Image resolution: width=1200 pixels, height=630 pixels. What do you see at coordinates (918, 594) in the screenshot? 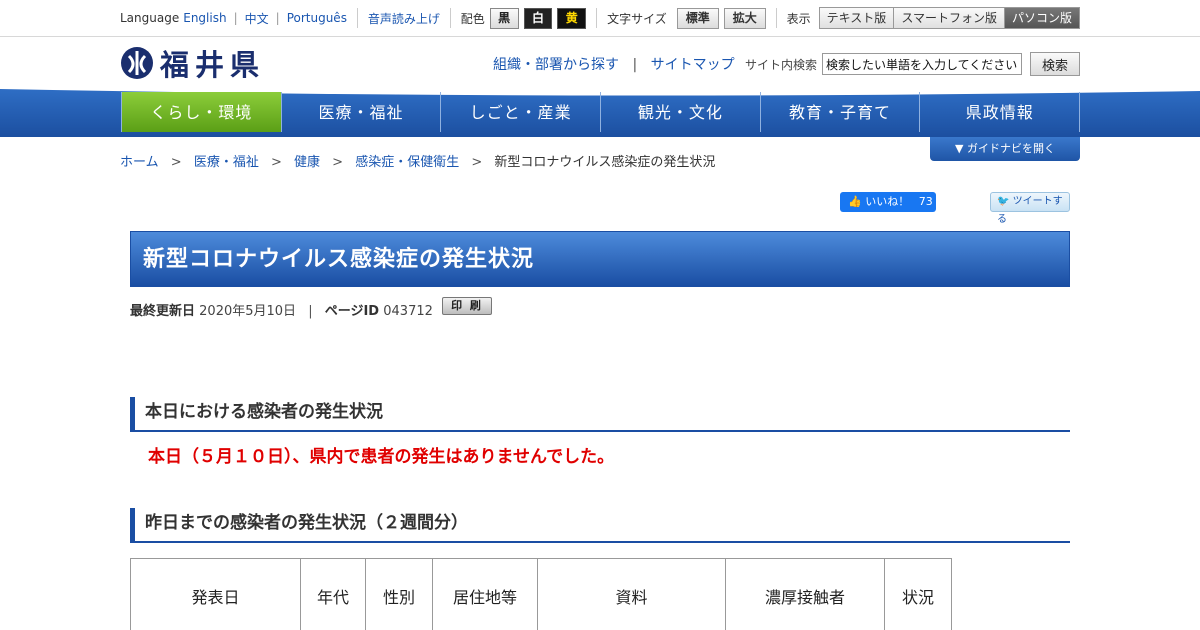
I see `col-header-status: 状況` at bounding box center [918, 594].